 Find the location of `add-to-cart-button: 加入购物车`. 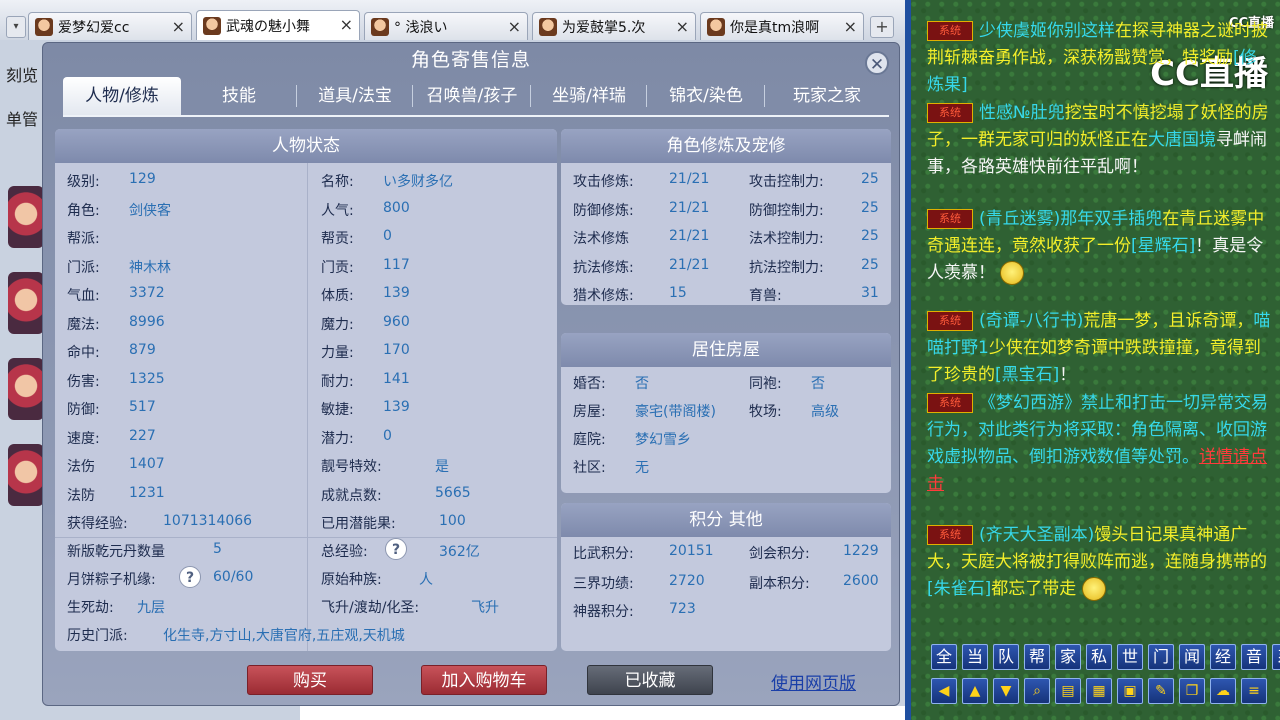

add-to-cart-button: 加入购物车 is located at coordinates (484, 680).